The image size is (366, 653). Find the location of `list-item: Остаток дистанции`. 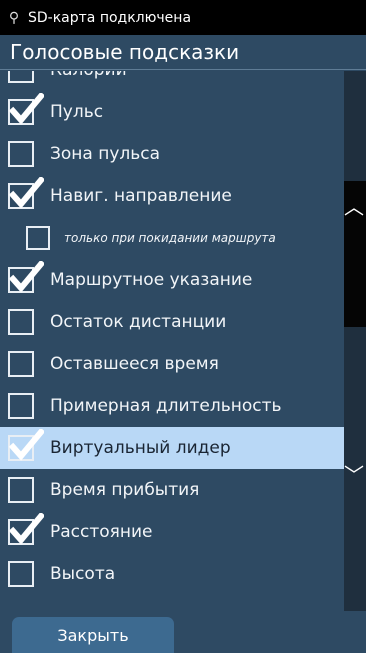

list-item: Остаток дистанции is located at coordinates (172, 322).